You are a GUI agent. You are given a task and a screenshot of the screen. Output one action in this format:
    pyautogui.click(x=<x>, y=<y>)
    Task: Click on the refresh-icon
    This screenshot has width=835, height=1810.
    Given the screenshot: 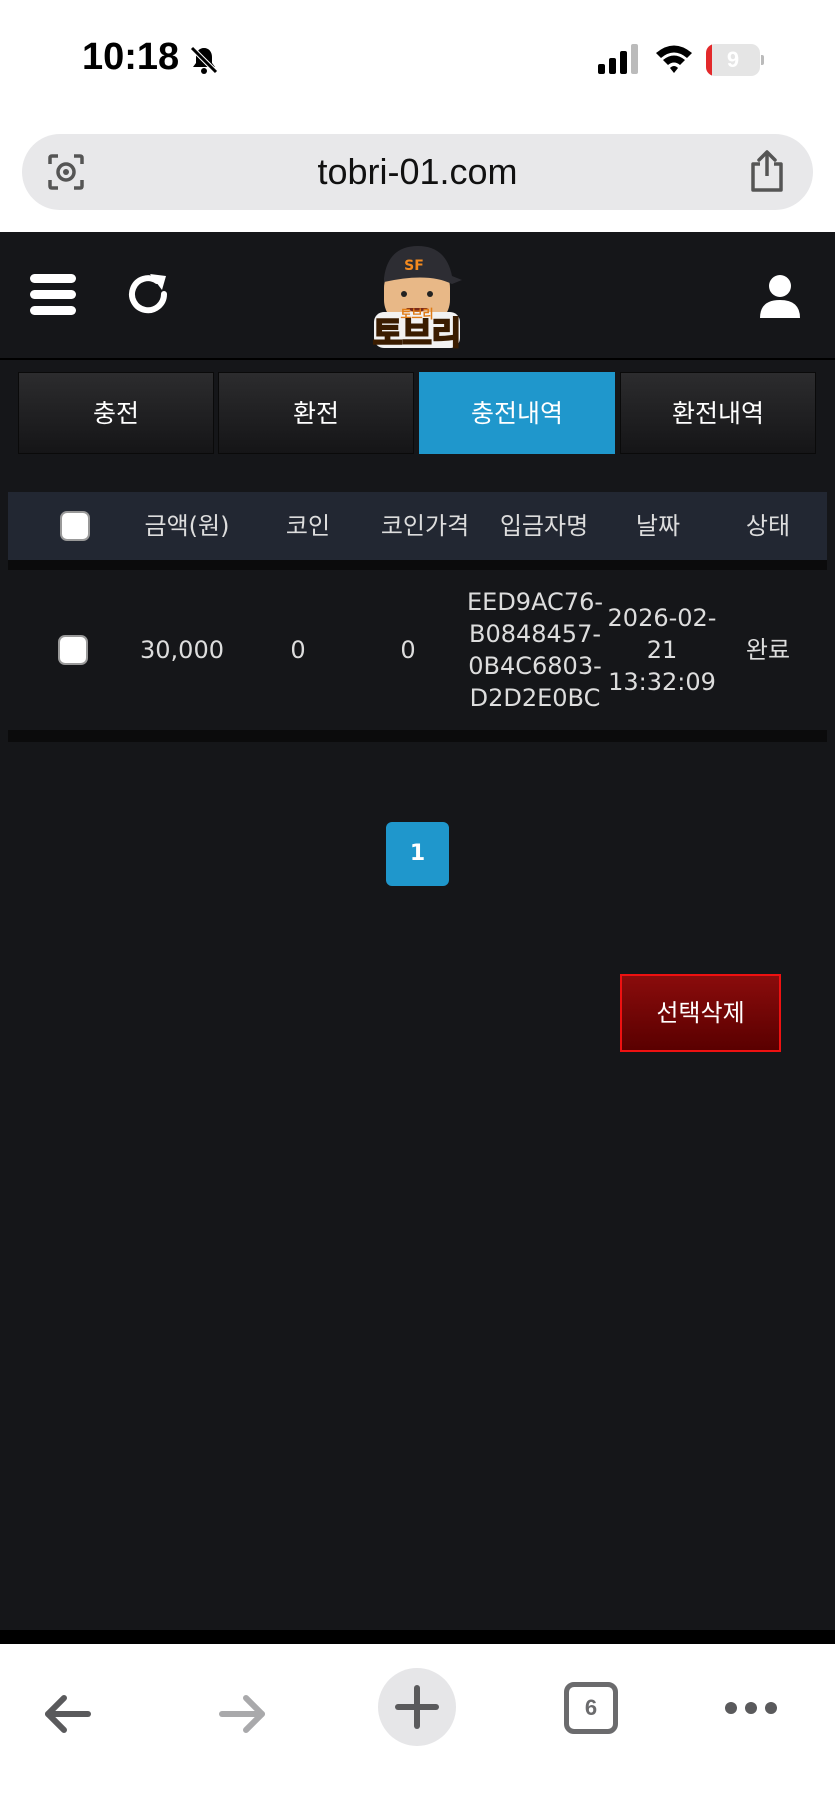 What is the action you would take?
    pyautogui.click(x=149, y=295)
    